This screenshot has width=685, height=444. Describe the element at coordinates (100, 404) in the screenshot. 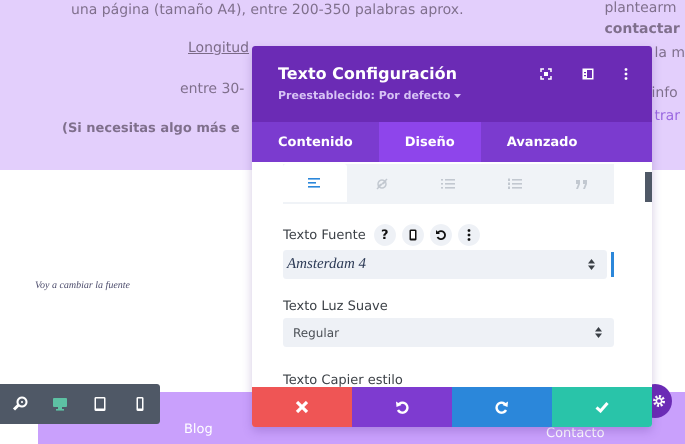

I see `tablet-icon` at that location.